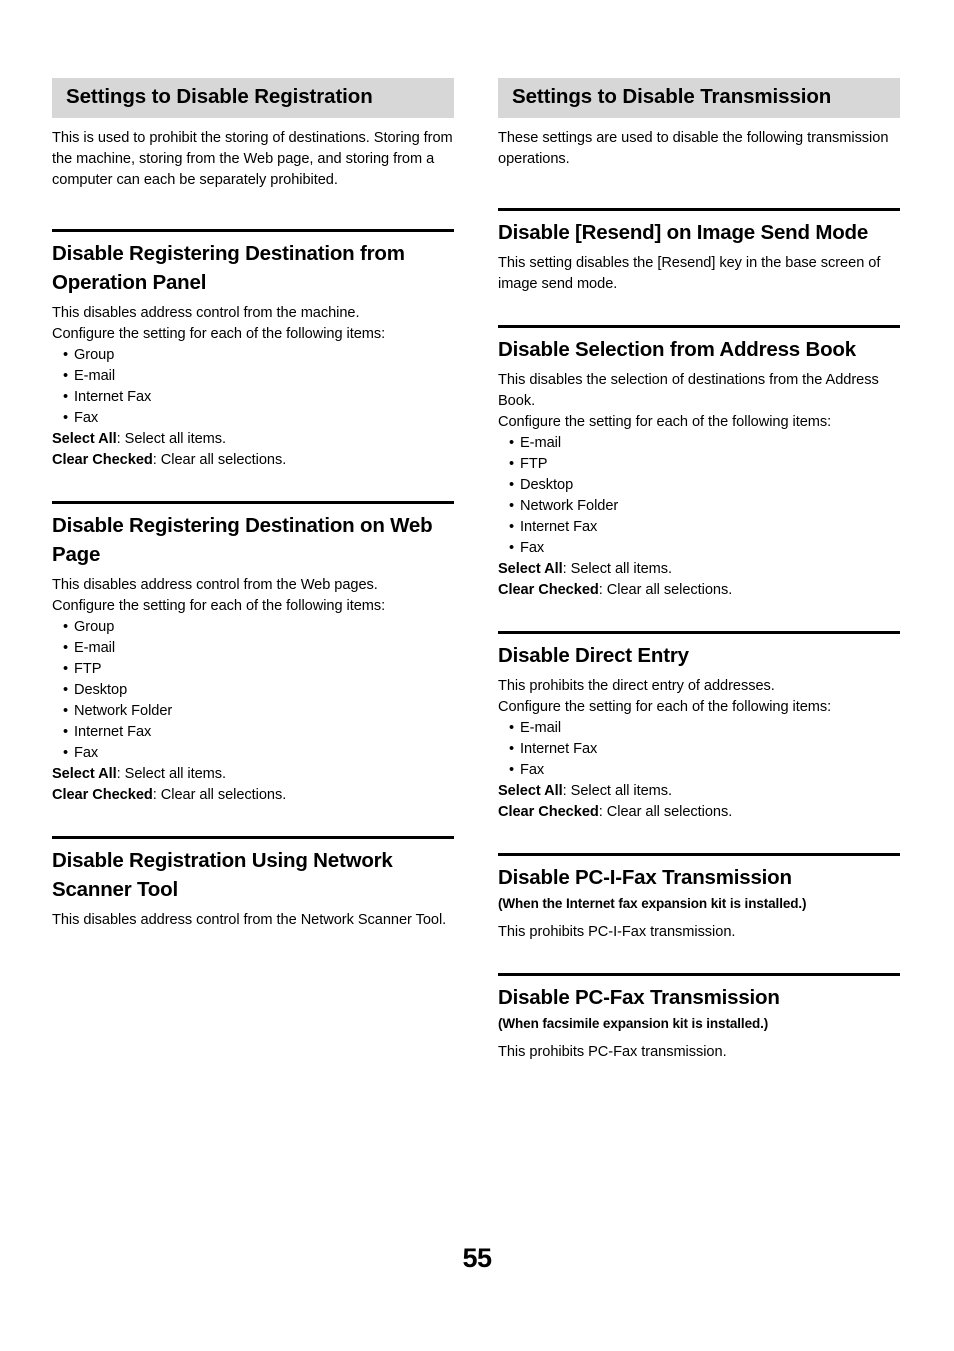 Image resolution: width=954 pixels, height=1351 pixels. I want to click on section-heading: Disable PC-I-Fax Transmission, so click(645, 877).